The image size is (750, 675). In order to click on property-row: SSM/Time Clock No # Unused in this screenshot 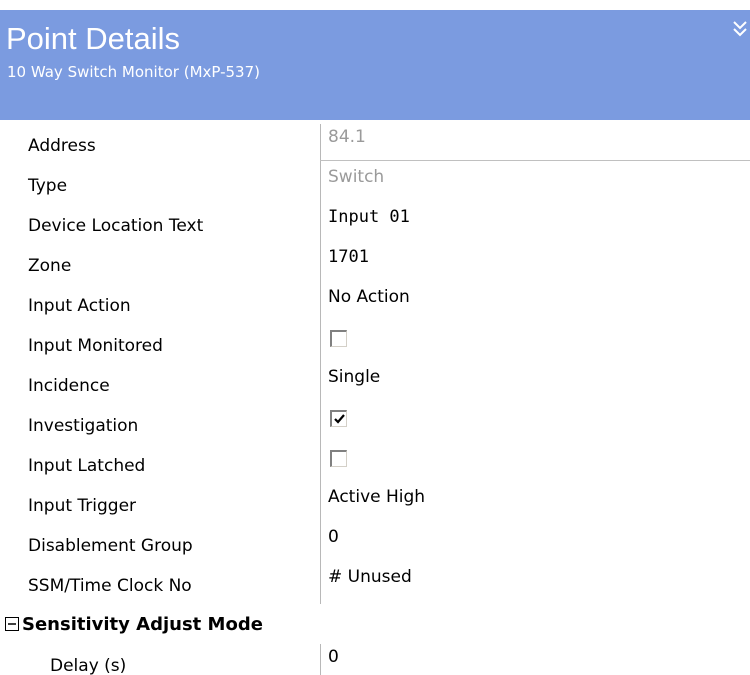, I will do `click(375, 584)`.